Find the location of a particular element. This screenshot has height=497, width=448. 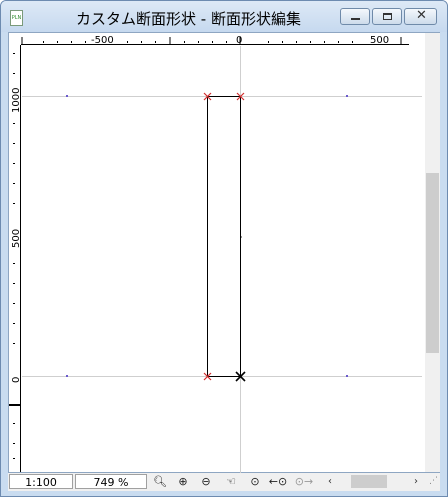

zoom-field: 749 % is located at coordinates (111, 481).